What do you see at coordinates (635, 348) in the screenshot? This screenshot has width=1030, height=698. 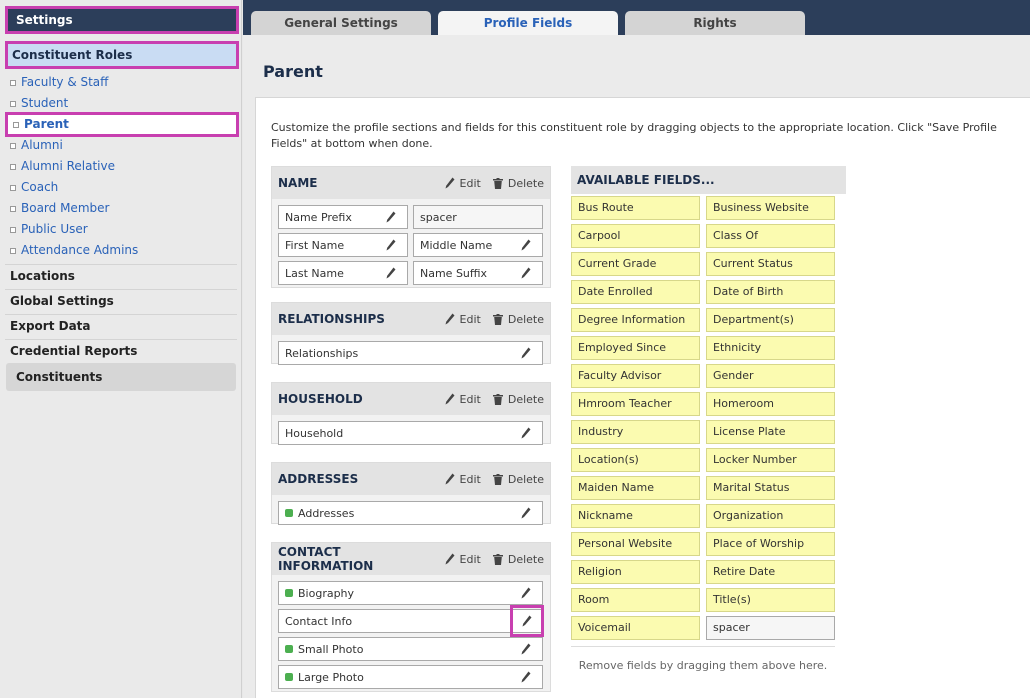 I see `available-field: Employed Since` at bounding box center [635, 348].